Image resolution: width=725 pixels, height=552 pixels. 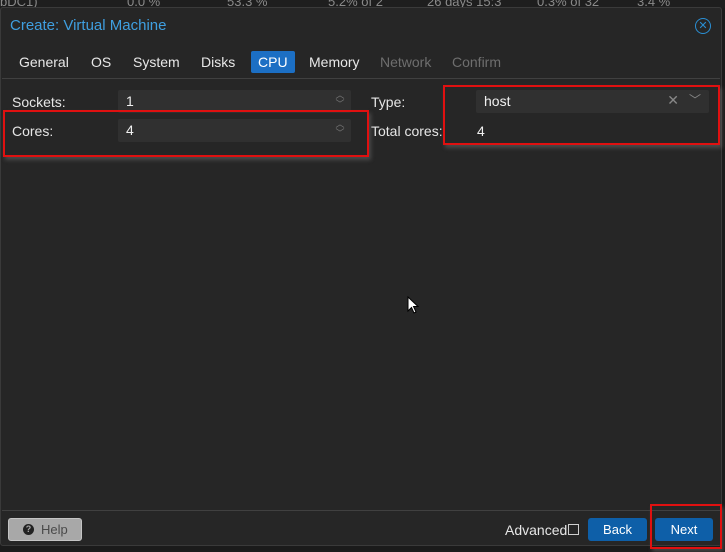 I want to click on back-button: Back, so click(x=617, y=529).